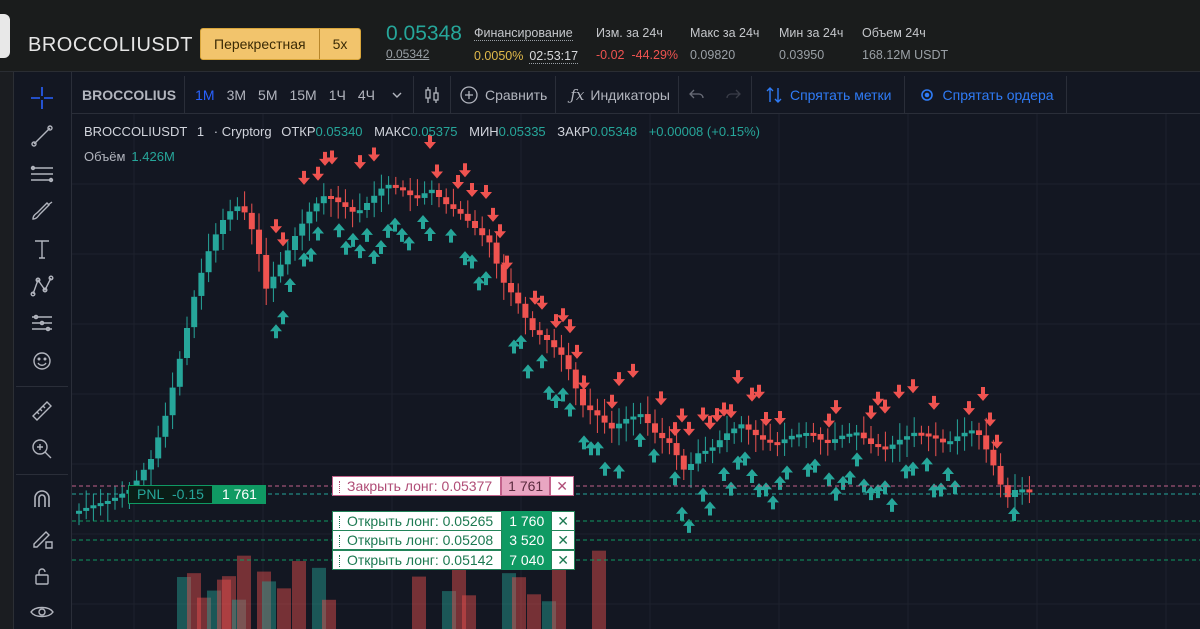 This screenshot has width=1200, height=629. What do you see at coordinates (42, 538) in the screenshot?
I see `lock-drawing-icon` at bounding box center [42, 538].